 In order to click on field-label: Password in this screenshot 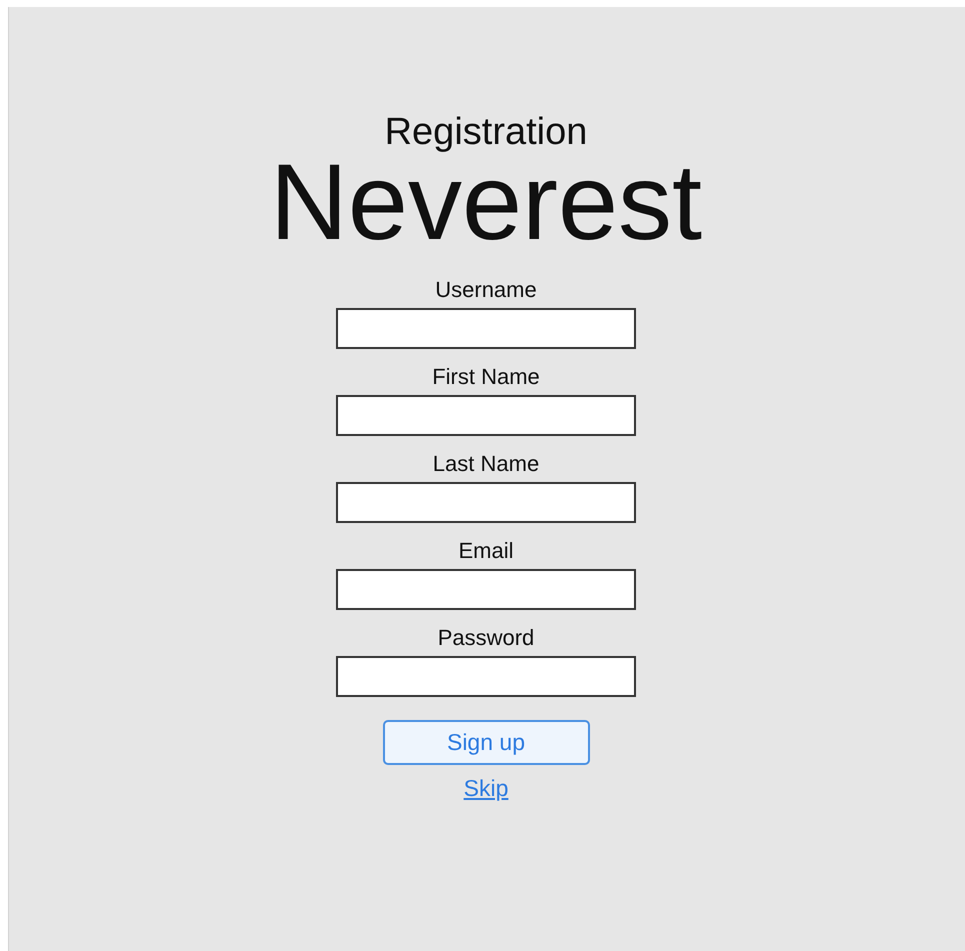, I will do `click(486, 638)`.